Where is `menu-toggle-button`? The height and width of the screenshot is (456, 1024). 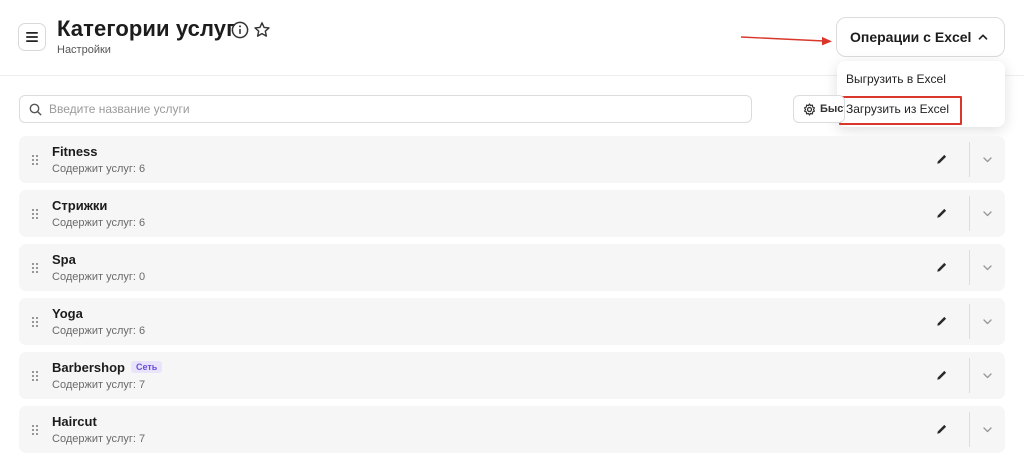 menu-toggle-button is located at coordinates (32, 37).